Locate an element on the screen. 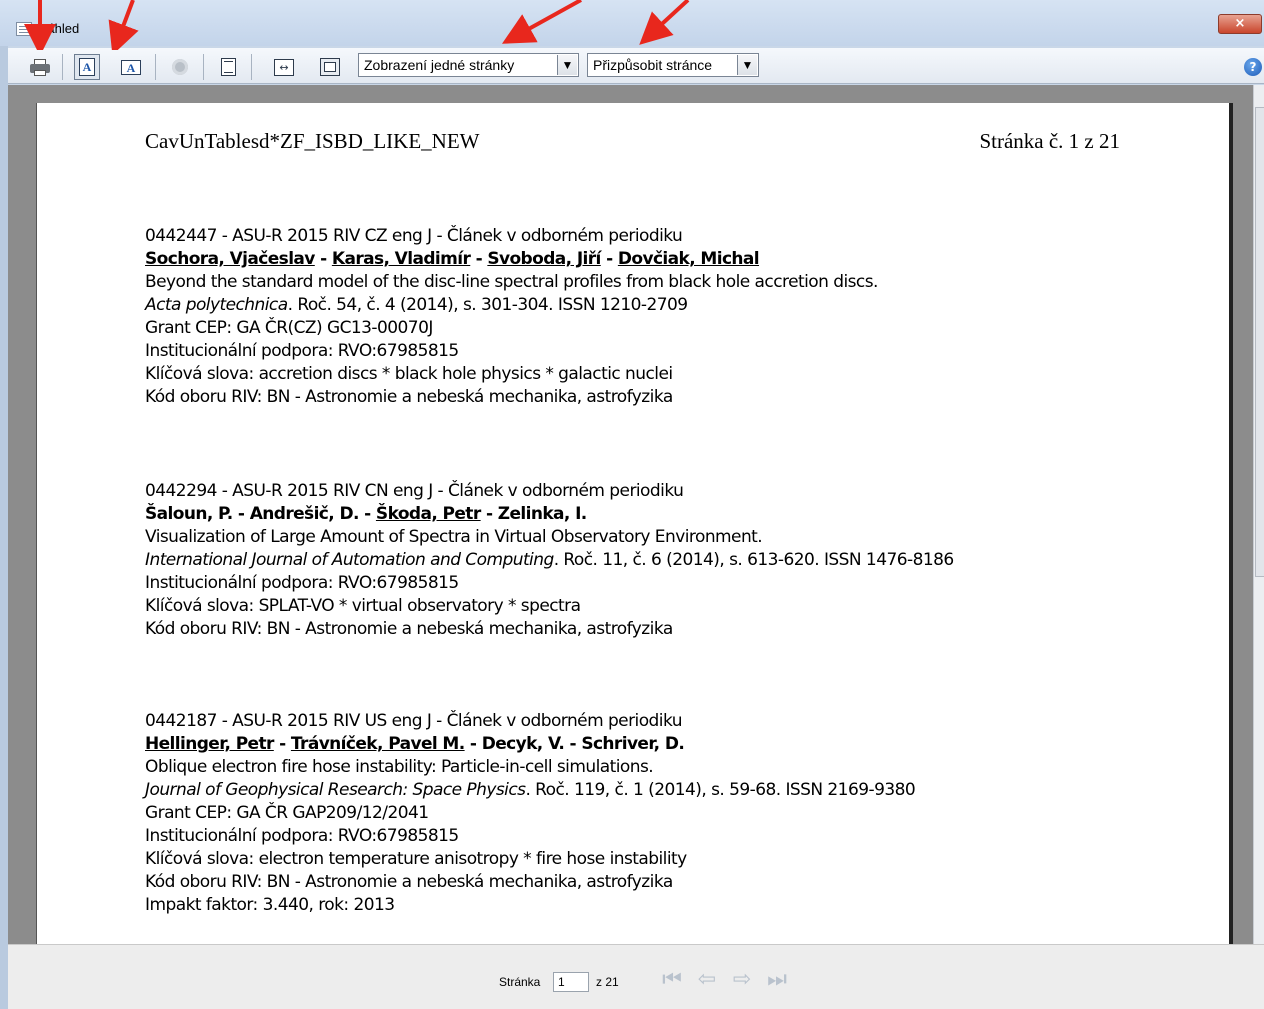 The height and width of the screenshot is (1009, 1264). landscape-icon: A is located at coordinates (131, 67).